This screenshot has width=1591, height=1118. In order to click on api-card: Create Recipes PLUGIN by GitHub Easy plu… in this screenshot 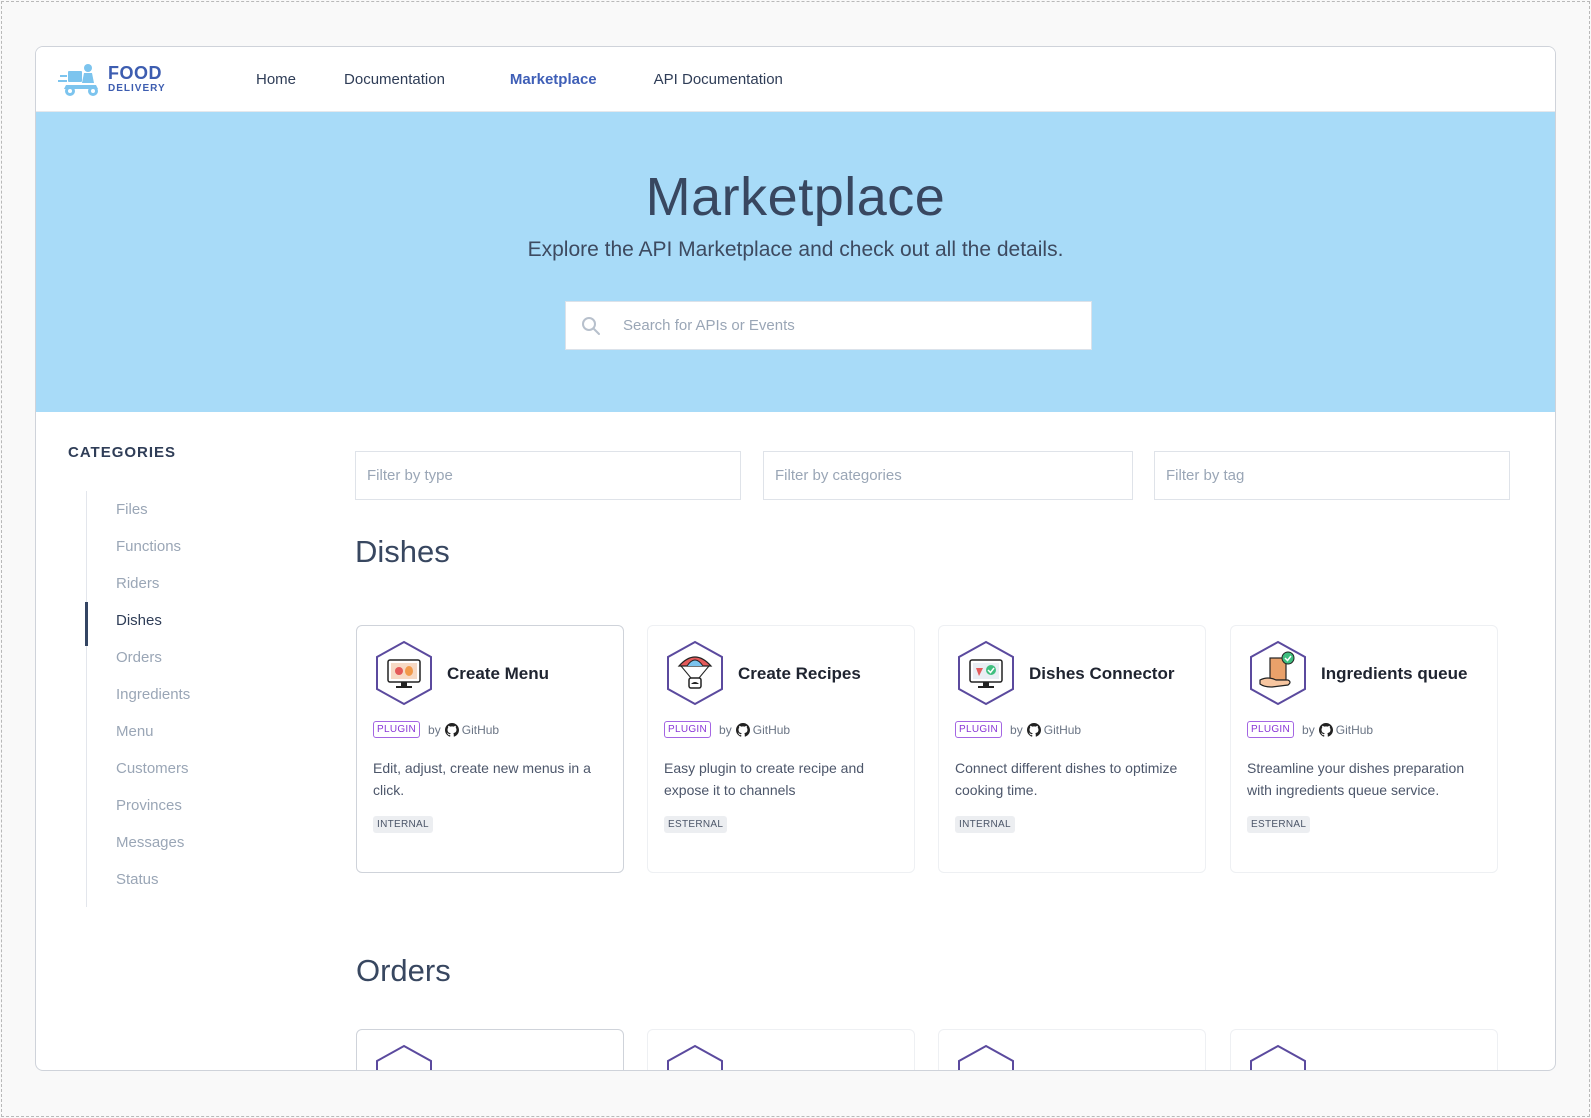, I will do `click(781, 749)`.